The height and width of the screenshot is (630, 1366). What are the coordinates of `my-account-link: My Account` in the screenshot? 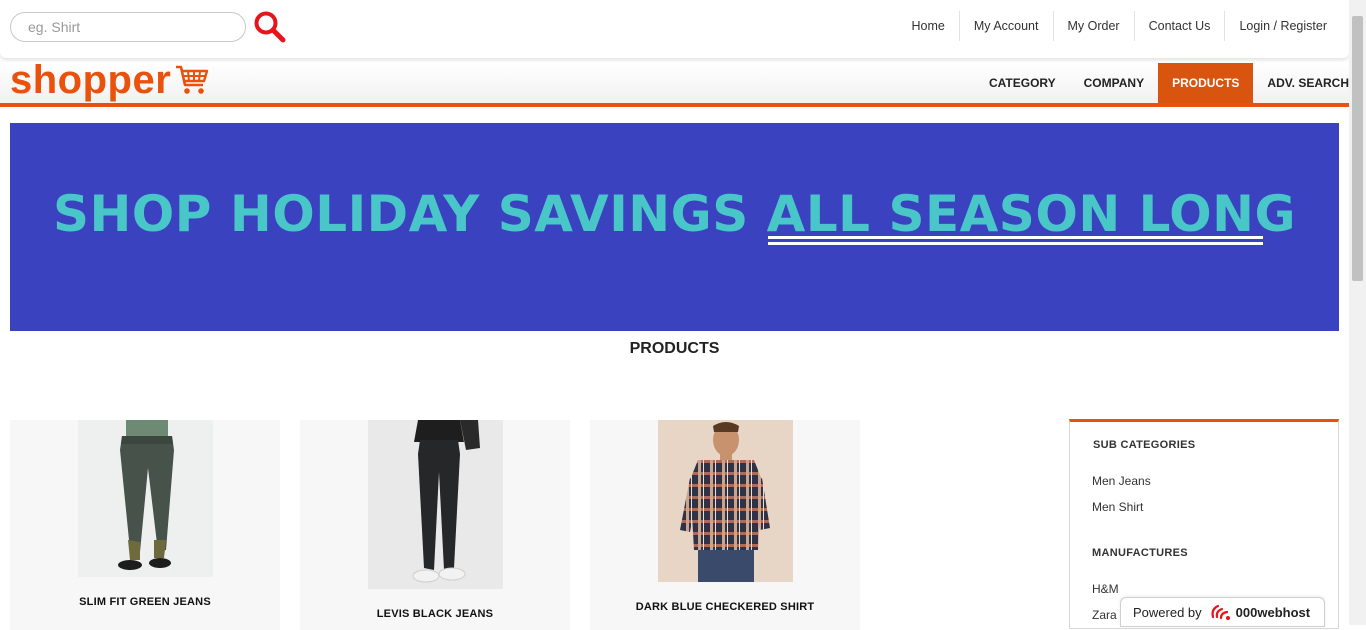 It's located at (1005, 26).